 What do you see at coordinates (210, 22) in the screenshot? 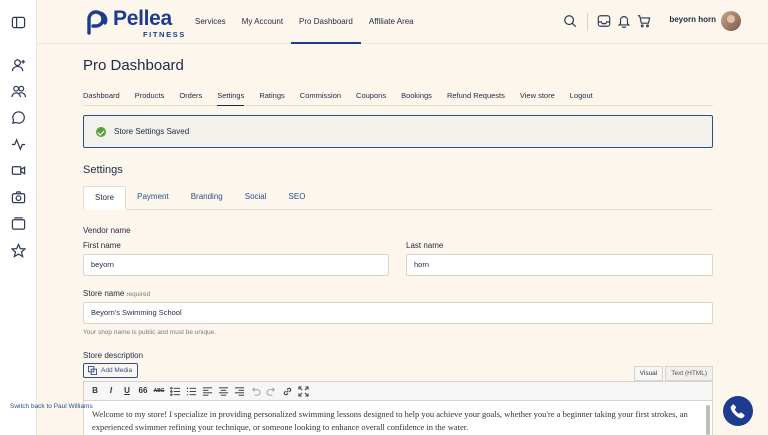
I see `nav-services: Services` at bounding box center [210, 22].